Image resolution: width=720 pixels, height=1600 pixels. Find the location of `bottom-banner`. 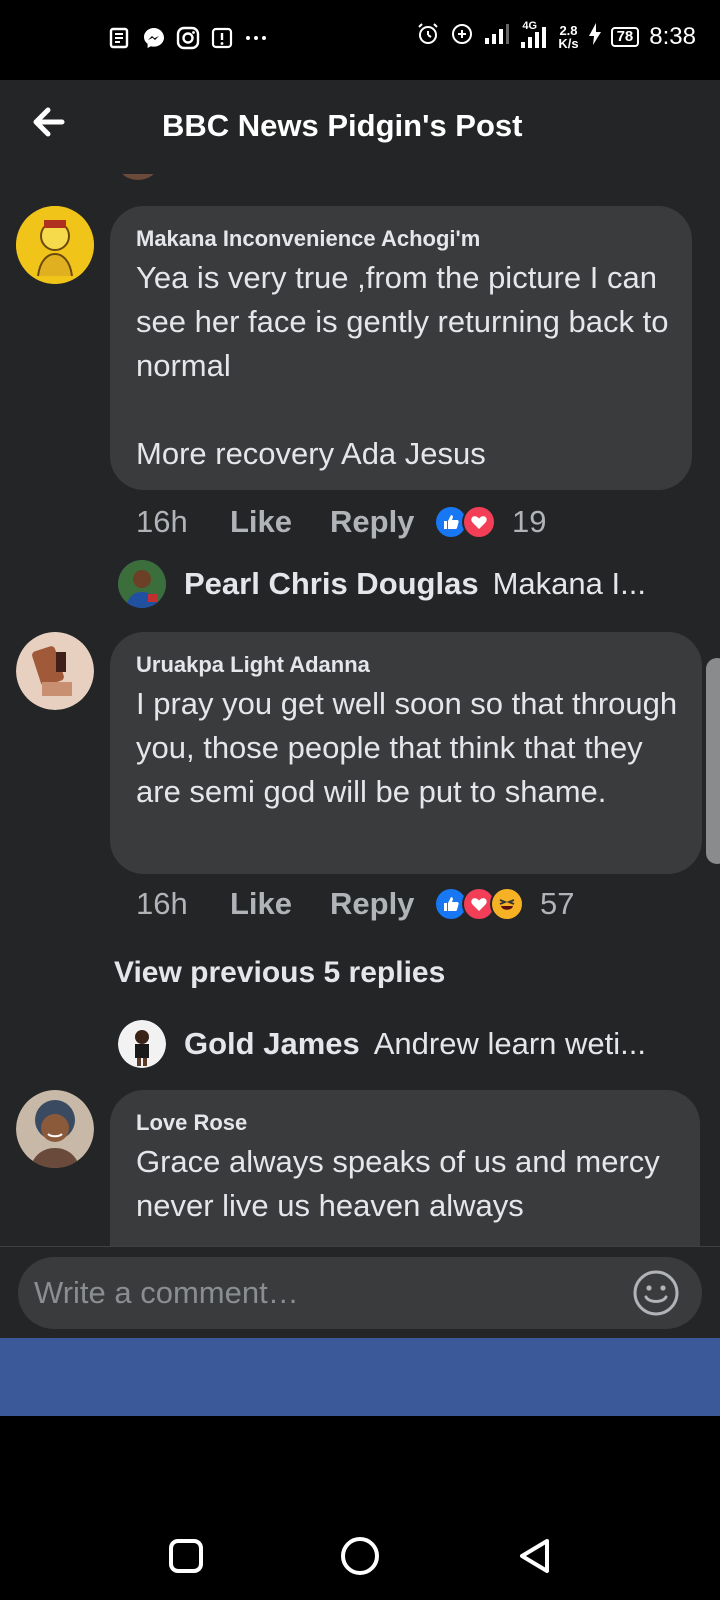

bottom-banner is located at coordinates (360, 1377).